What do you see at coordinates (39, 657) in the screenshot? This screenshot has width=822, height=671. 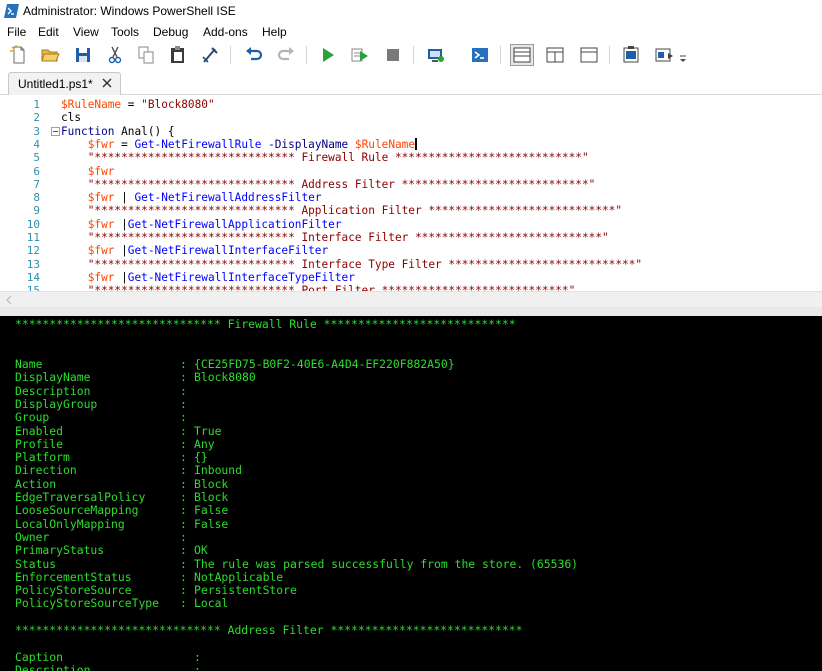 I see `property-name: Caption` at bounding box center [39, 657].